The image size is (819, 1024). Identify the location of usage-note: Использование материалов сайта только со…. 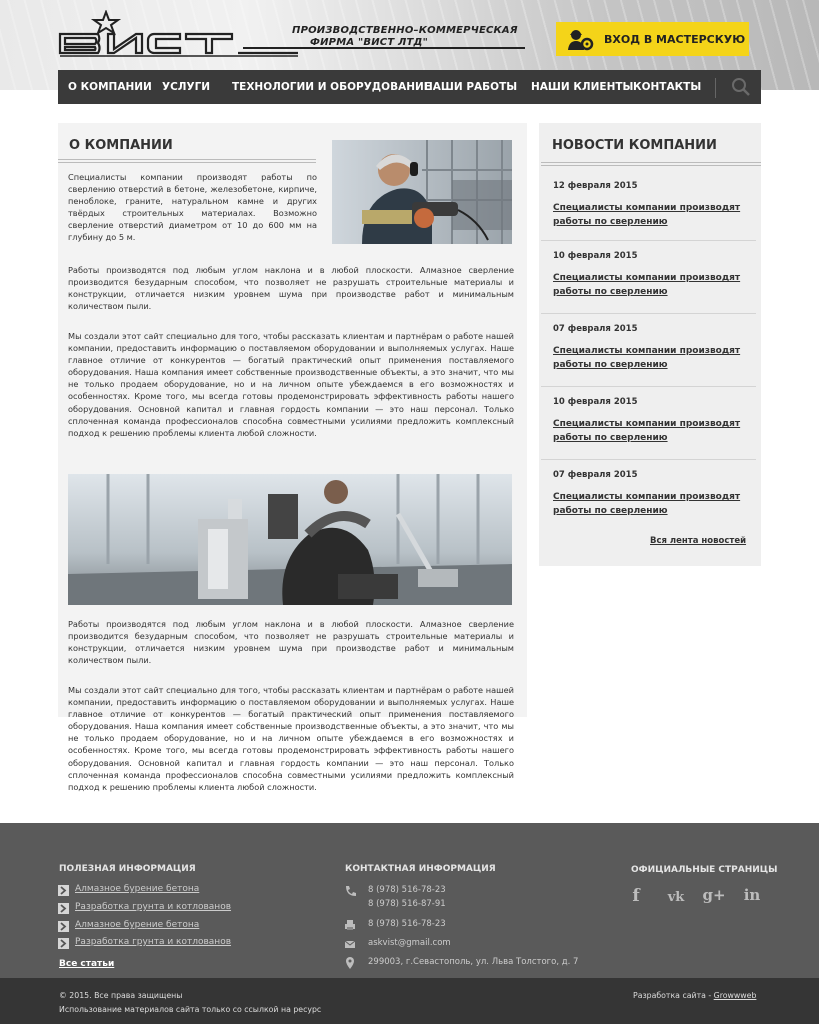
(190, 1009).